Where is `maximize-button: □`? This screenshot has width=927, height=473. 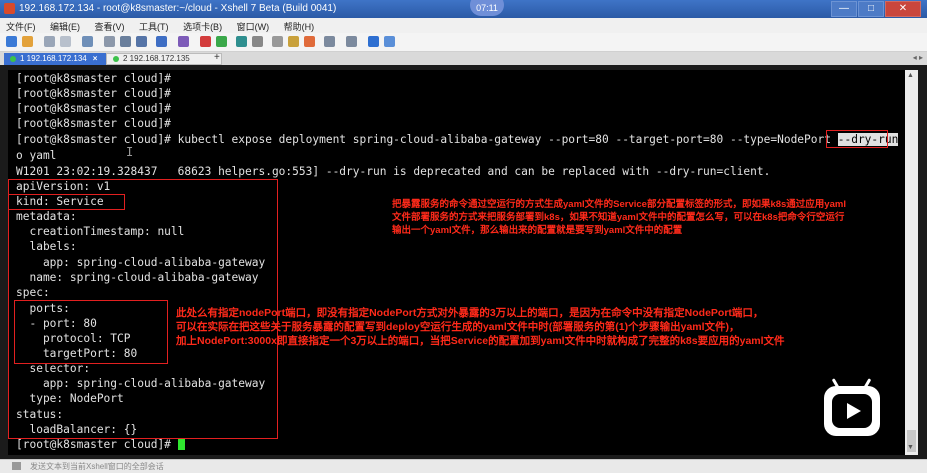
maximize-button: □ is located at coordinates (871, 9).